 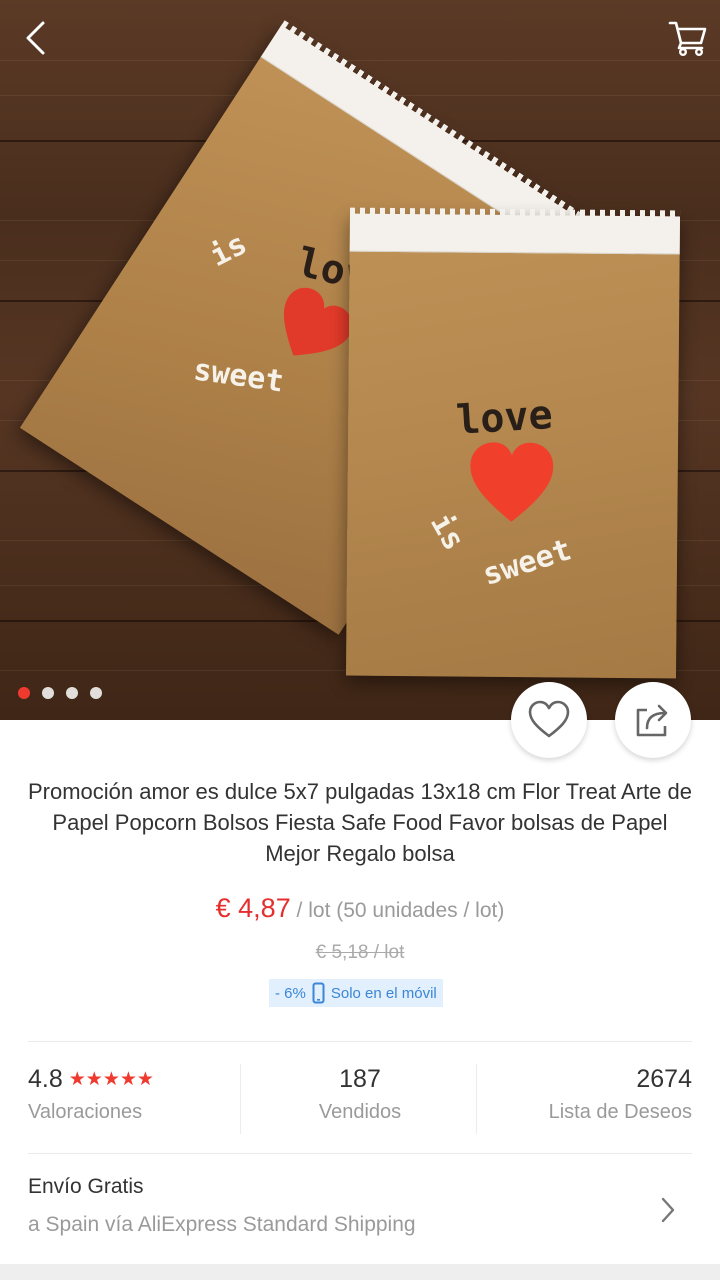 I want to click on section-separator, so click(x=360, y=1272).